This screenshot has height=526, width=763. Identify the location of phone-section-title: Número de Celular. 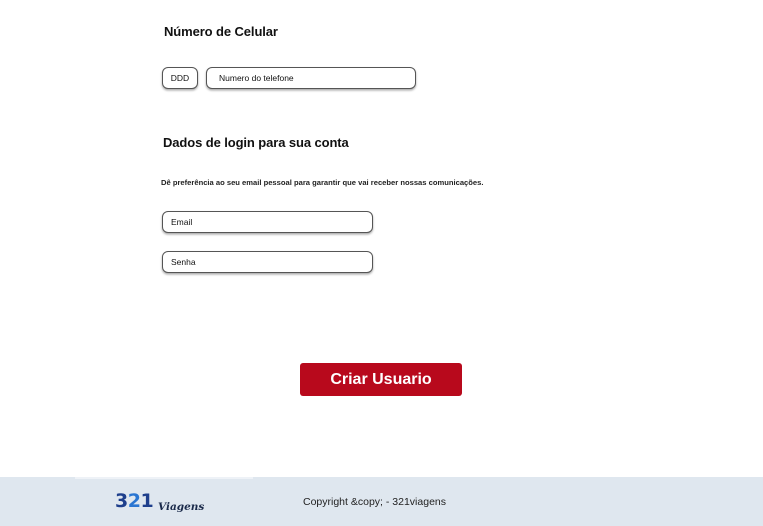
(221, 31).